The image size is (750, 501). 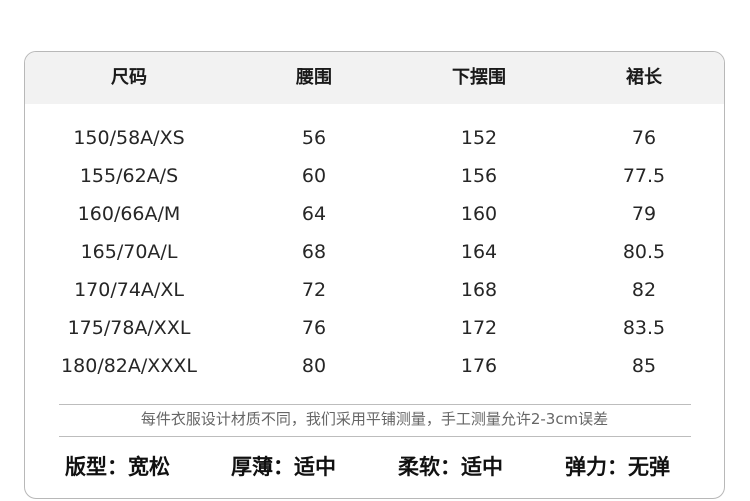 What do you see at coordinates (479, 77) in the screenshot?
I see `header-hem: 下摆围` at bounding box center [479, 77].